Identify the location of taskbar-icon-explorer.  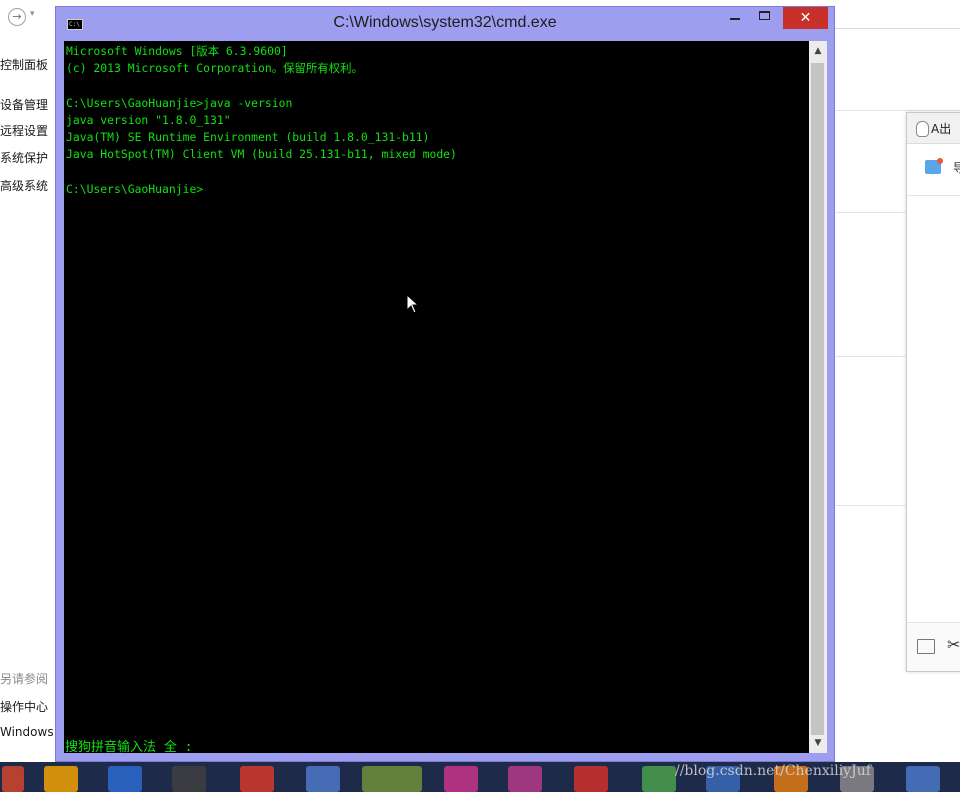
(61, 779).